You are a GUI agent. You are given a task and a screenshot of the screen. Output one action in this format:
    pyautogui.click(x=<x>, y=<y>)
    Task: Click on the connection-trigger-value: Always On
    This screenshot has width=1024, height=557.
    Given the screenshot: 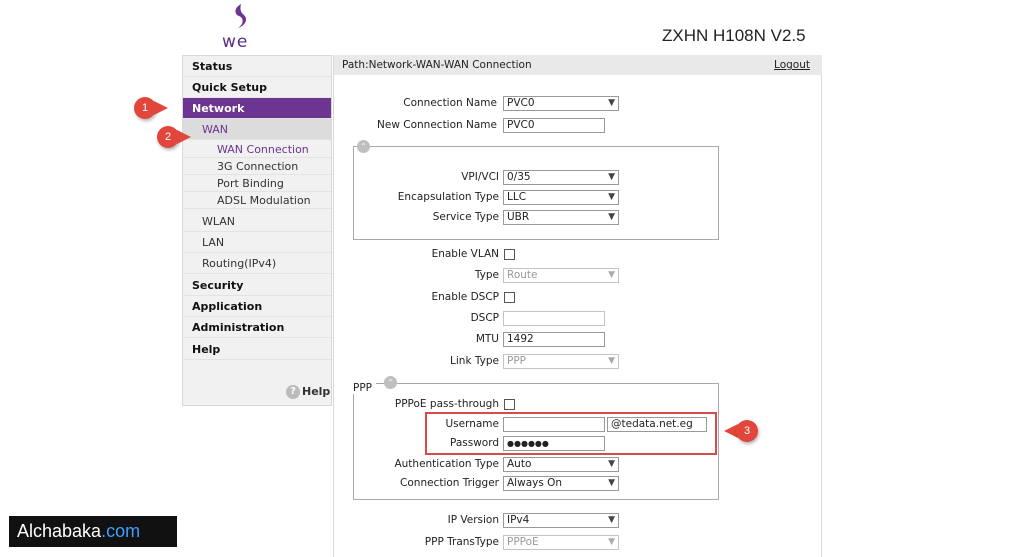 What is the action you would take?
    pyautogui.click(x=535, y=483)
    